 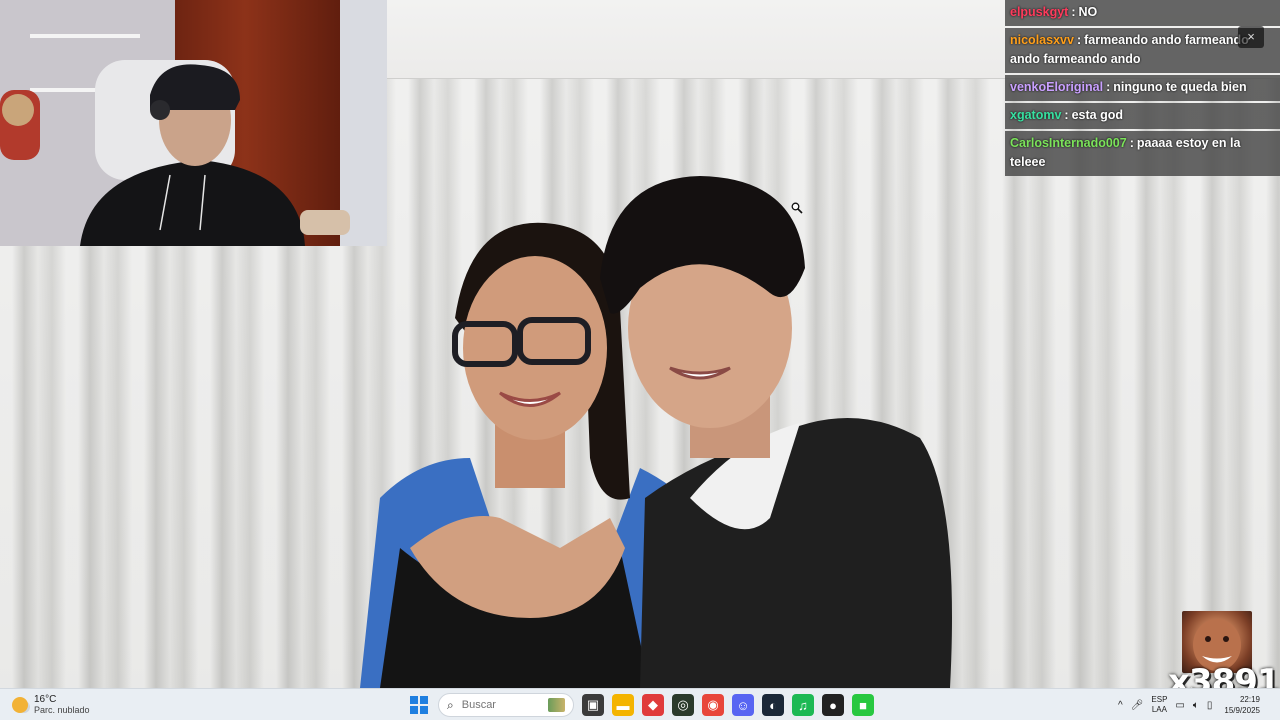 I want to click on chat-text: ninguno te queda bien, so click(x=1180, y=87).